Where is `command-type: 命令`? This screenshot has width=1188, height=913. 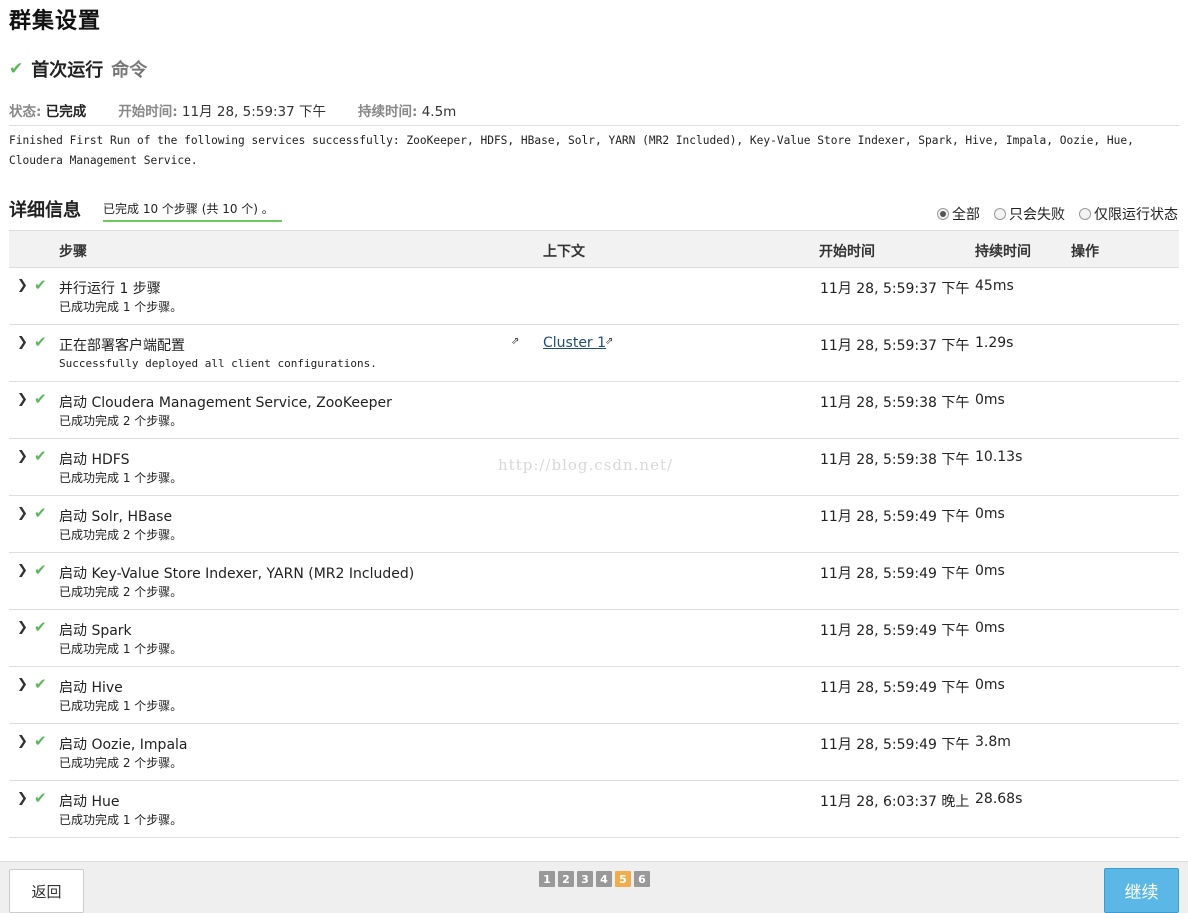
command-type: 命令 is located at coordinates (129, 70).